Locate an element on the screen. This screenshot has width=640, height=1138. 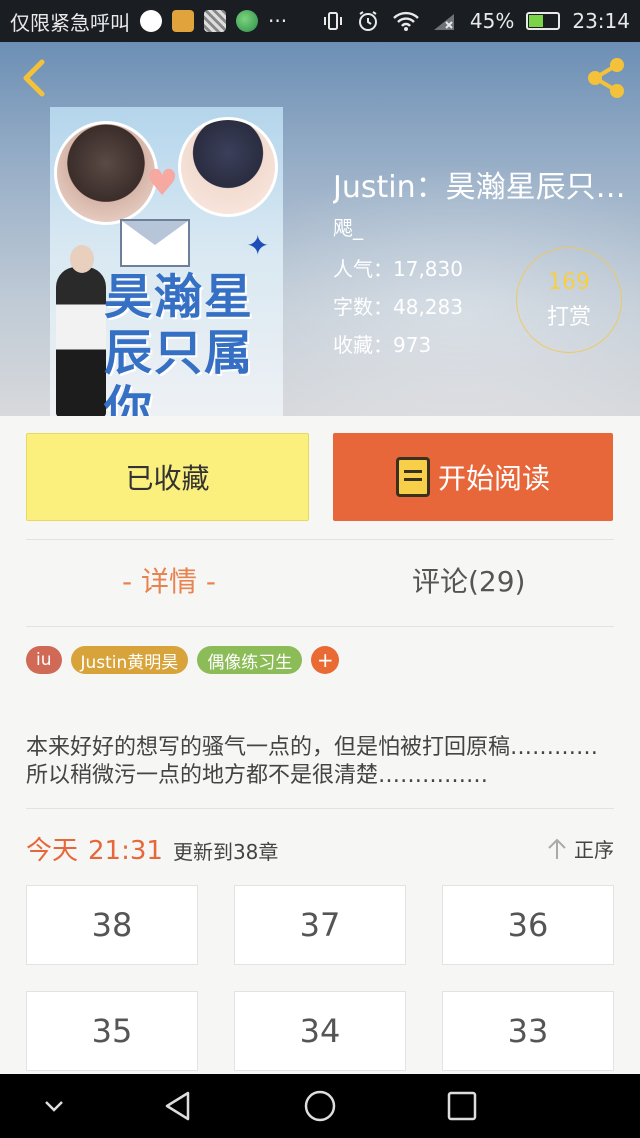
cover-portrait-right is located at coordinates (228, 167).